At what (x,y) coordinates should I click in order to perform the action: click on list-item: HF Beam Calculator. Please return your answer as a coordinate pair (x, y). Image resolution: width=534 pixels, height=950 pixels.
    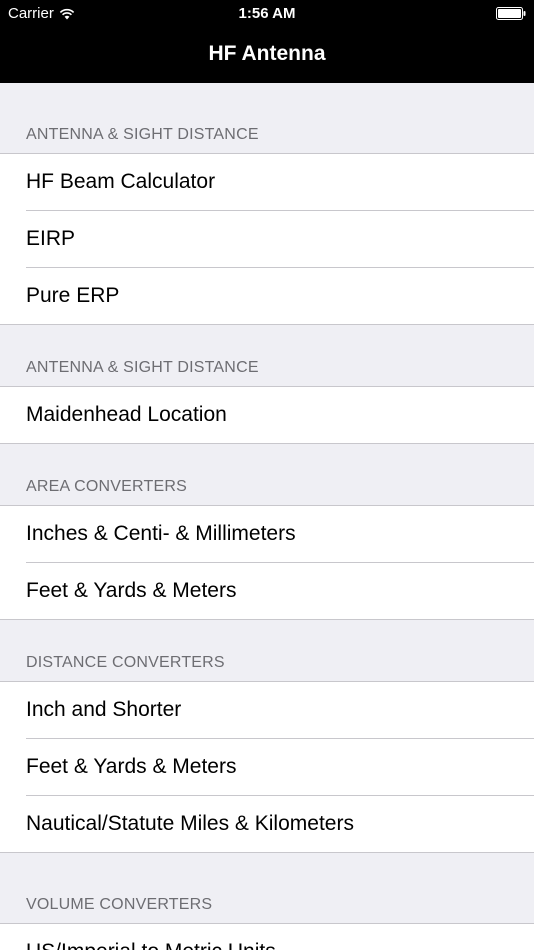
    Looking at the image, I should click on (267, 182).